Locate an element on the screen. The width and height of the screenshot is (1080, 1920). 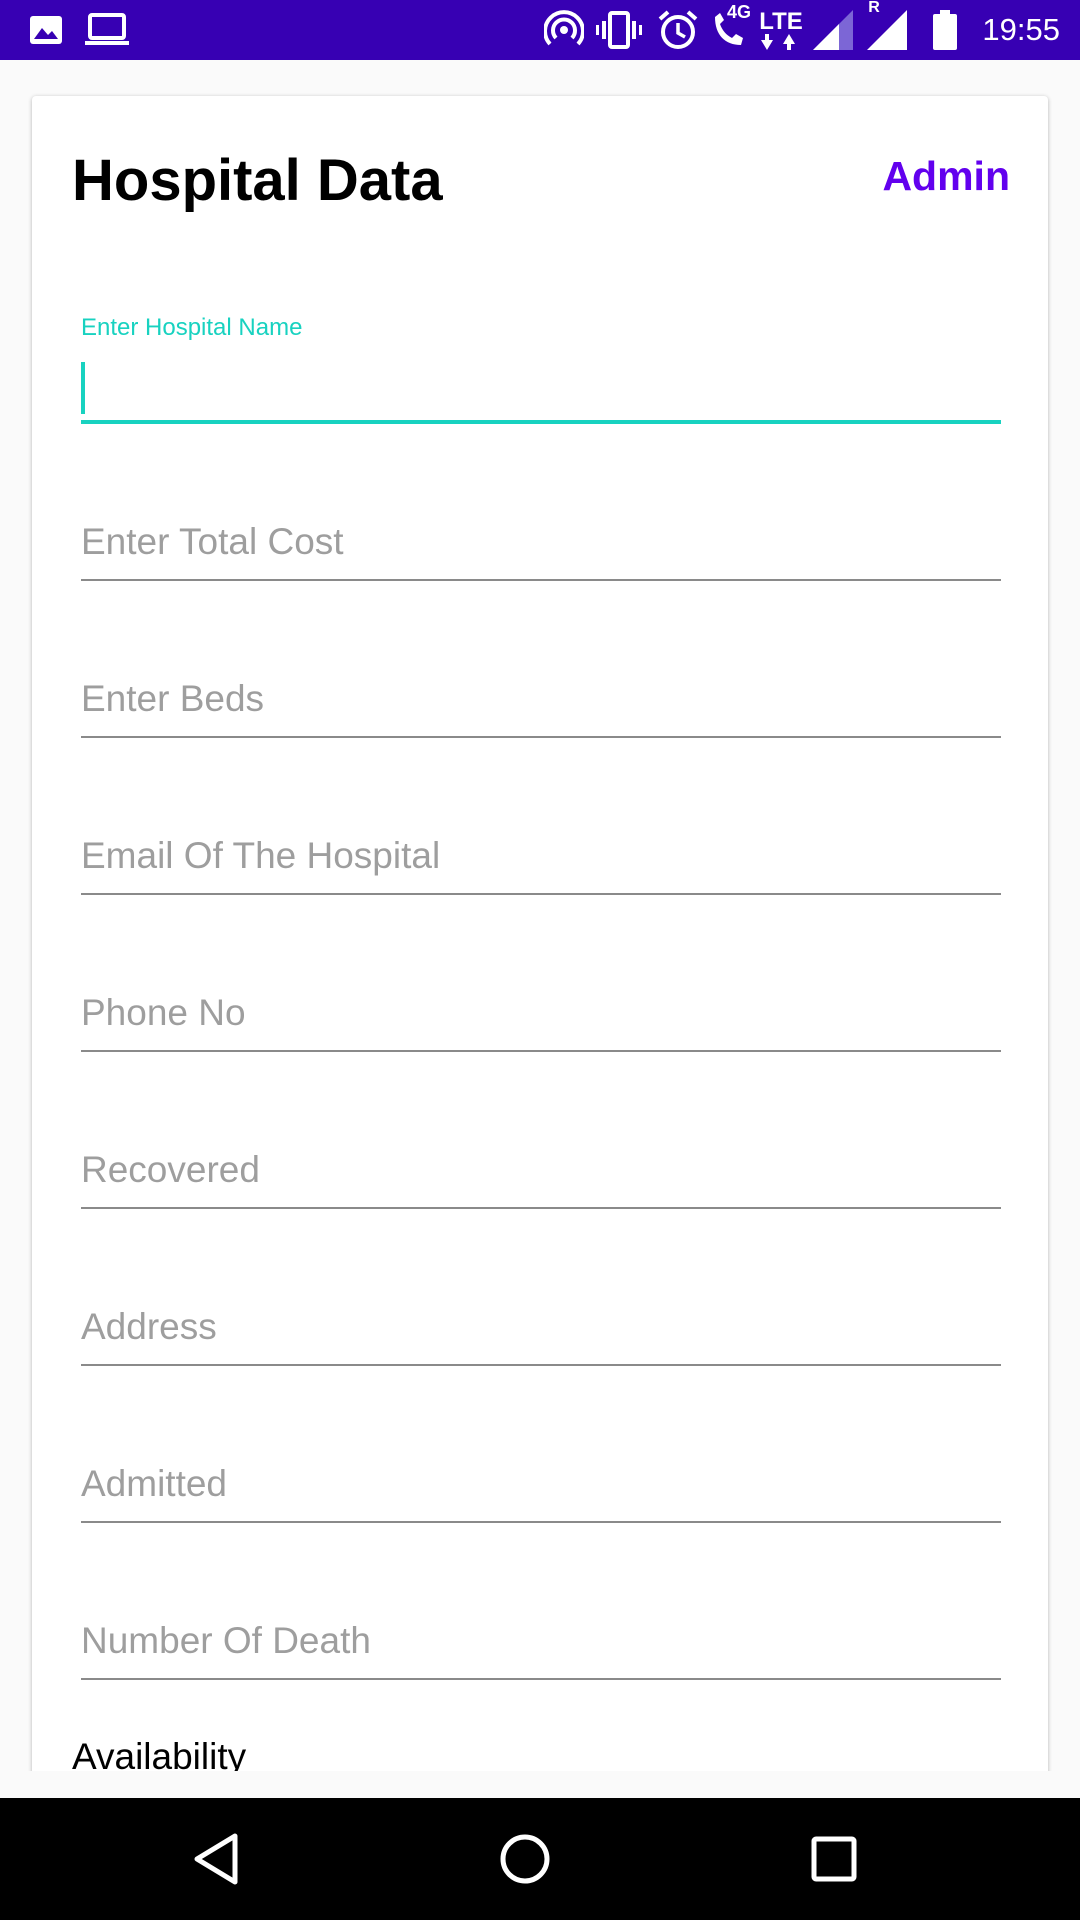
beds-field is located at coordinates (541, 683).